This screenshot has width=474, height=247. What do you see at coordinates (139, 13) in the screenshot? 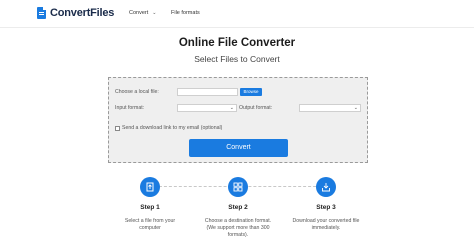
I see `nav-convert-label: Convert` at bounding box center [139, 13].